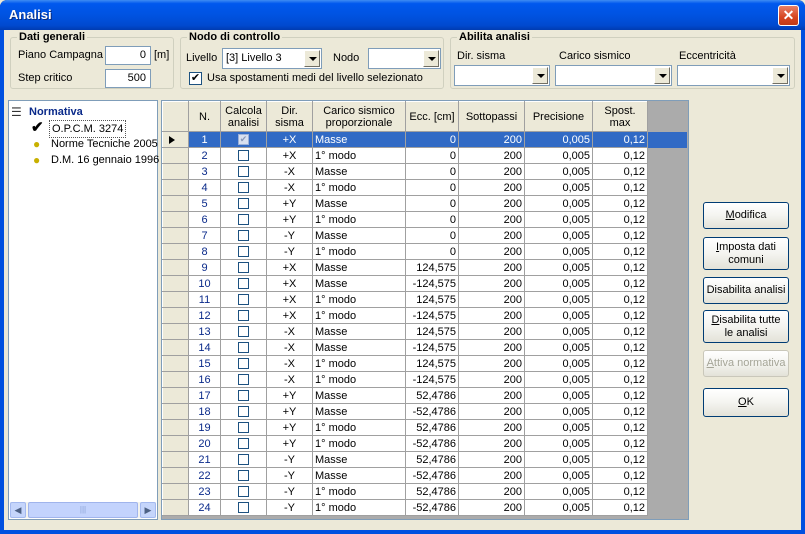  I want to click on tree-horizontal-scrollbar: ◀ ||| ▶, so click(83, 510).